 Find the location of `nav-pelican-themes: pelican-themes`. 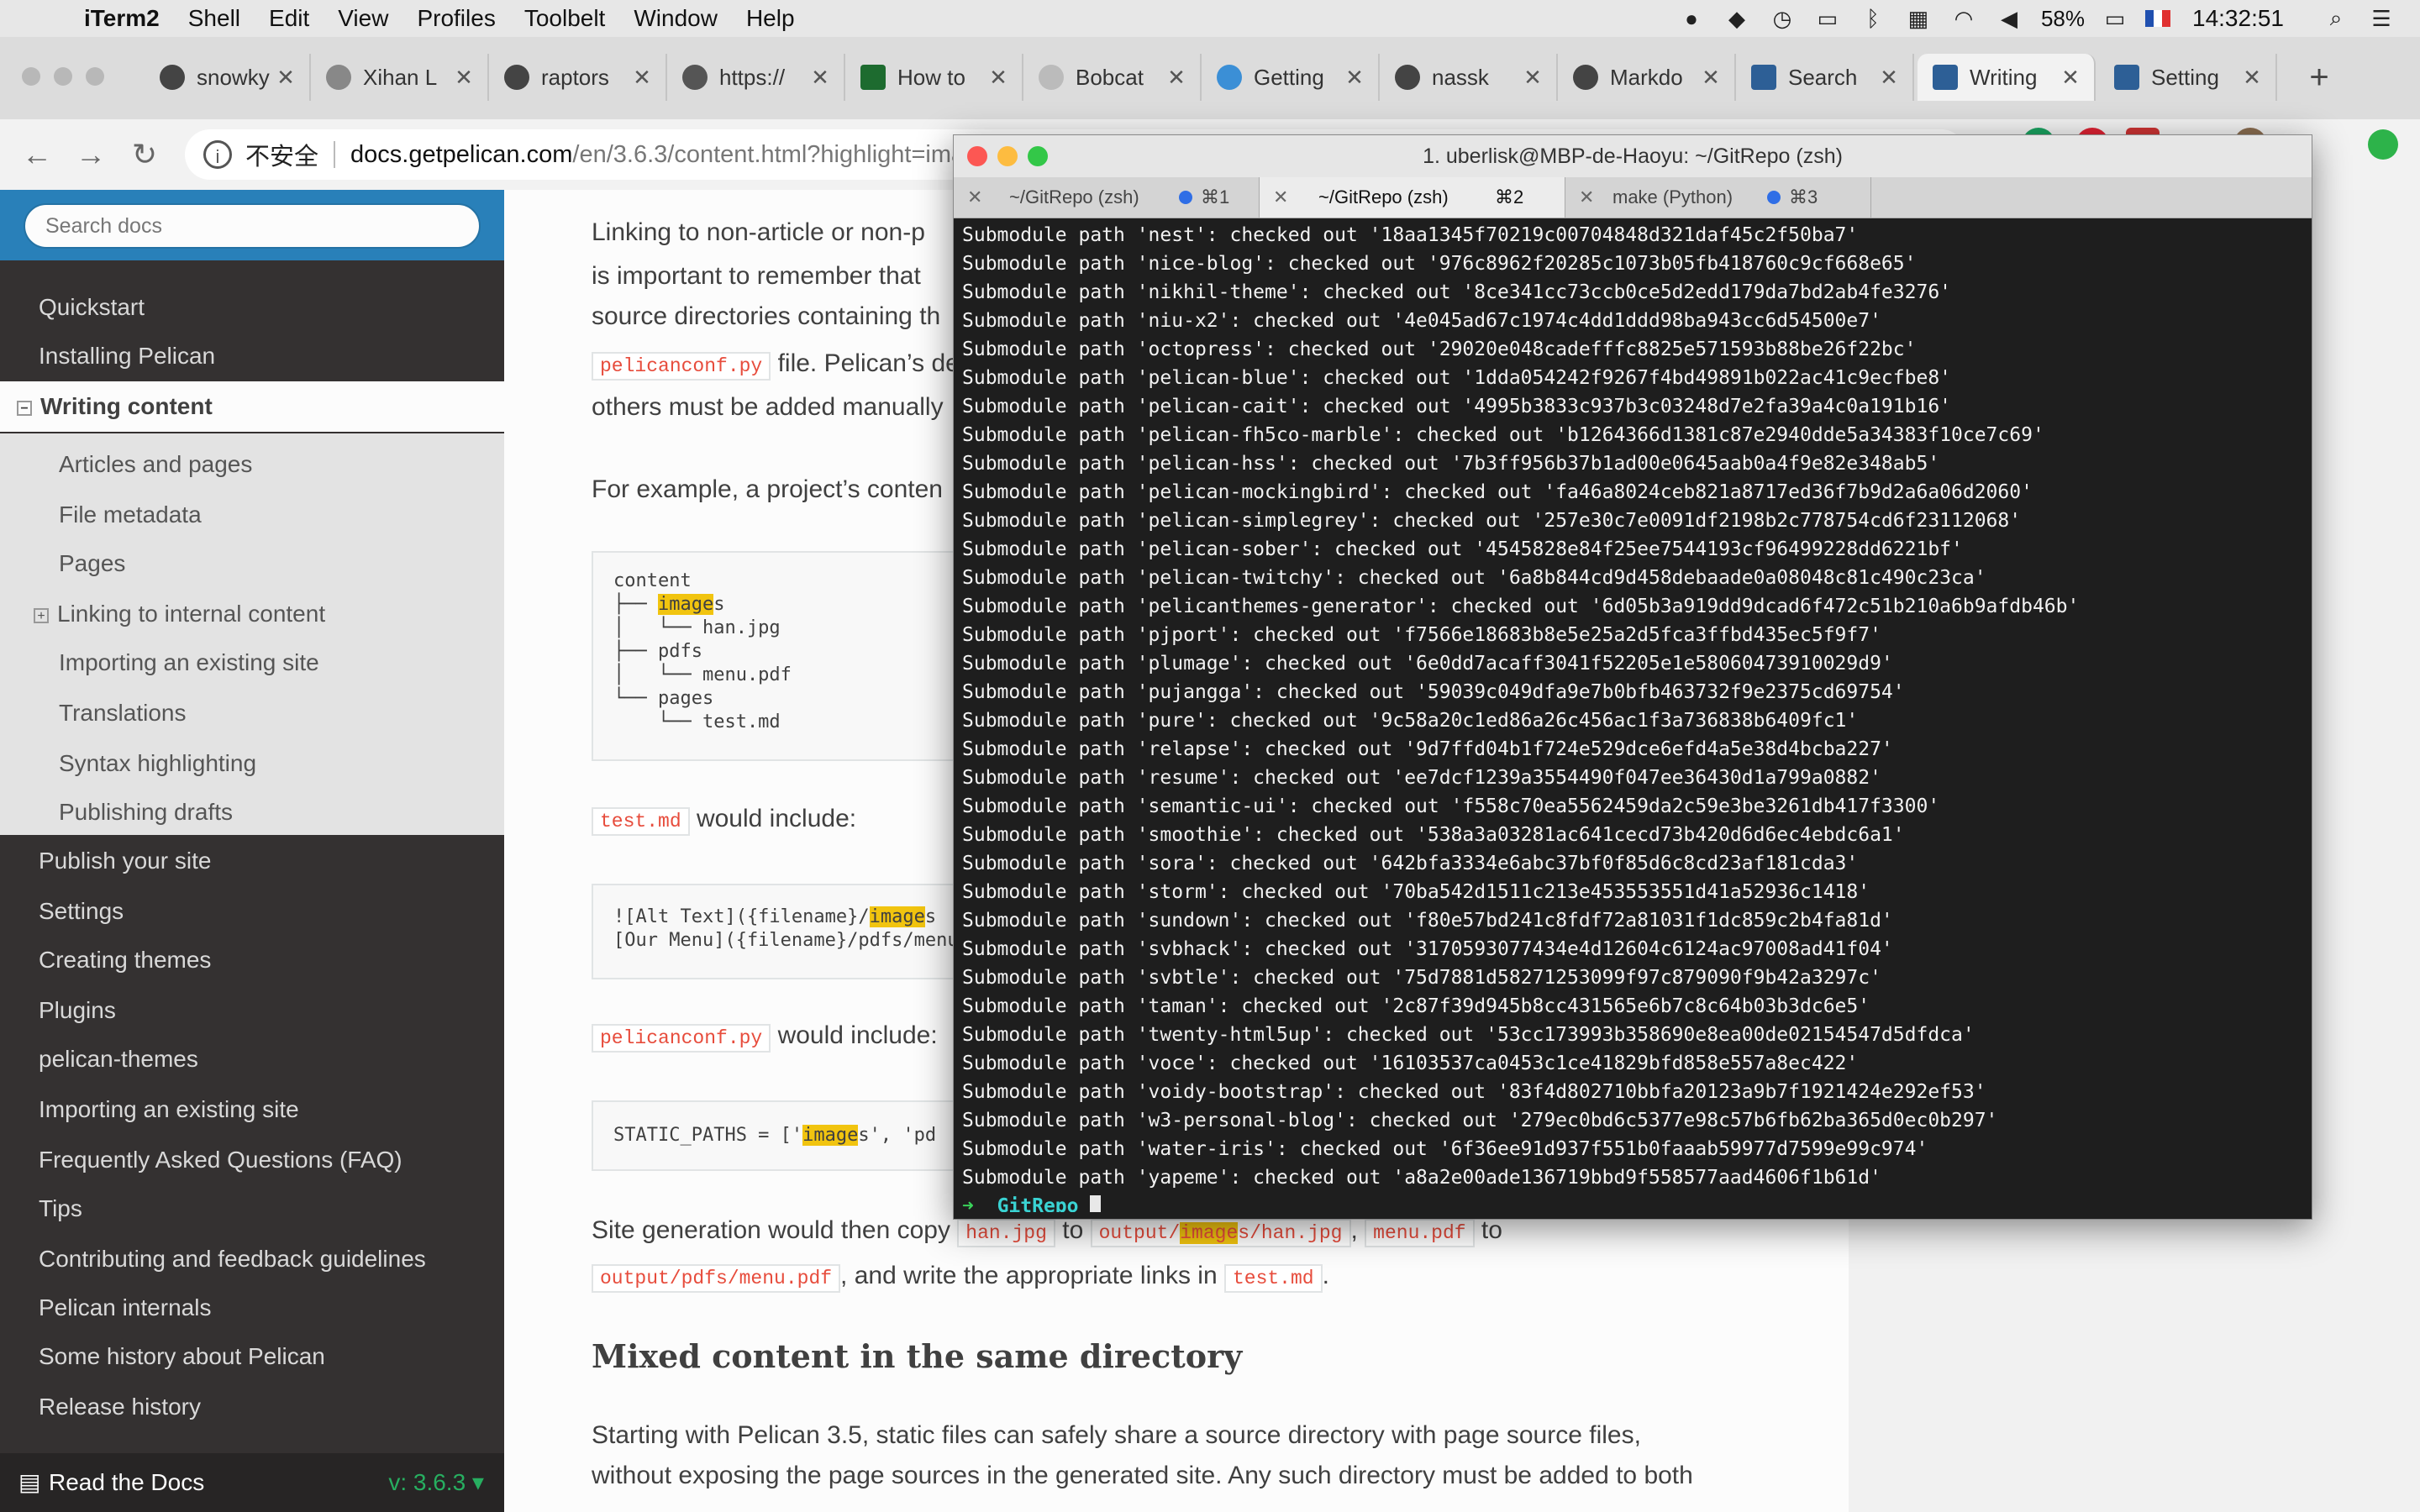

nav-pelican-themes: pelican-themes is located at coordinates (252, 1059).